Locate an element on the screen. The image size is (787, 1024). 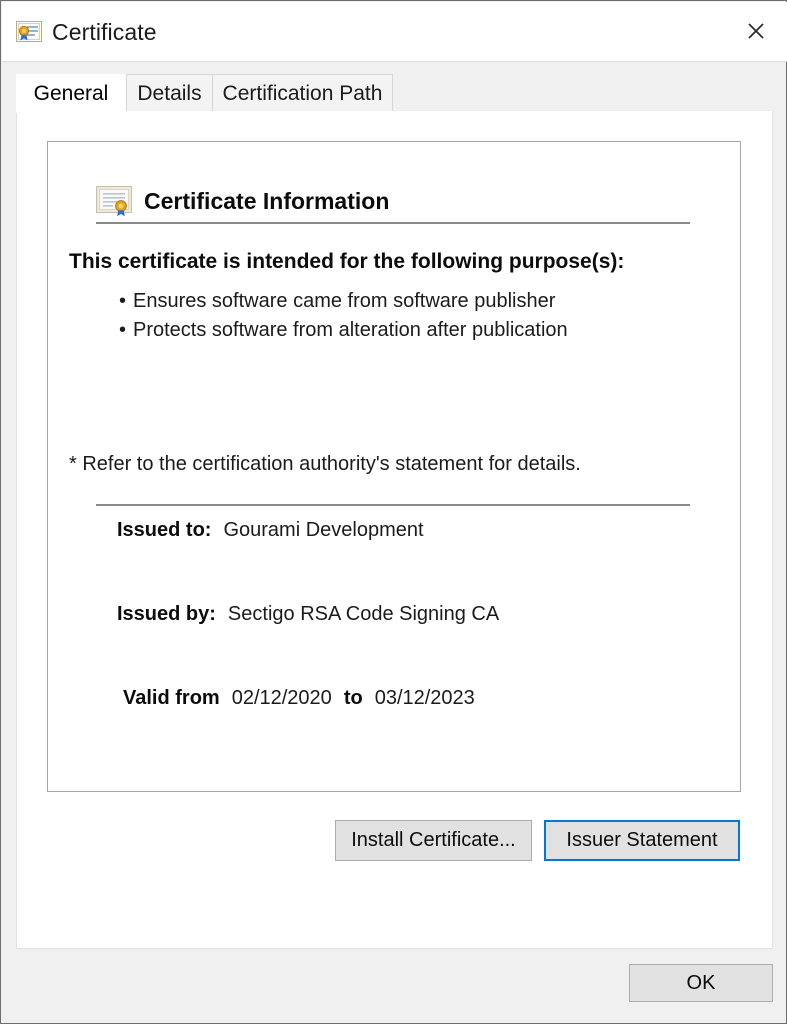
issued-by-row: Issued by: Sectigo RSA Code Signing CA is located at coordinates (308, 614).